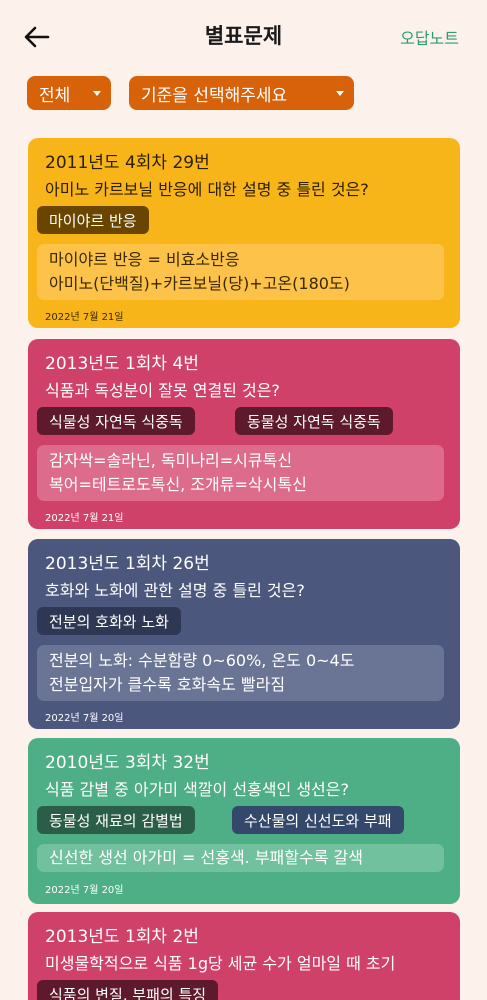 This screenshot has width=487, height=1000. Describe the element at coordinates (116, 421) in the screenshot. I see `tag-chip: 식물성 자연독 식중독` at that location.